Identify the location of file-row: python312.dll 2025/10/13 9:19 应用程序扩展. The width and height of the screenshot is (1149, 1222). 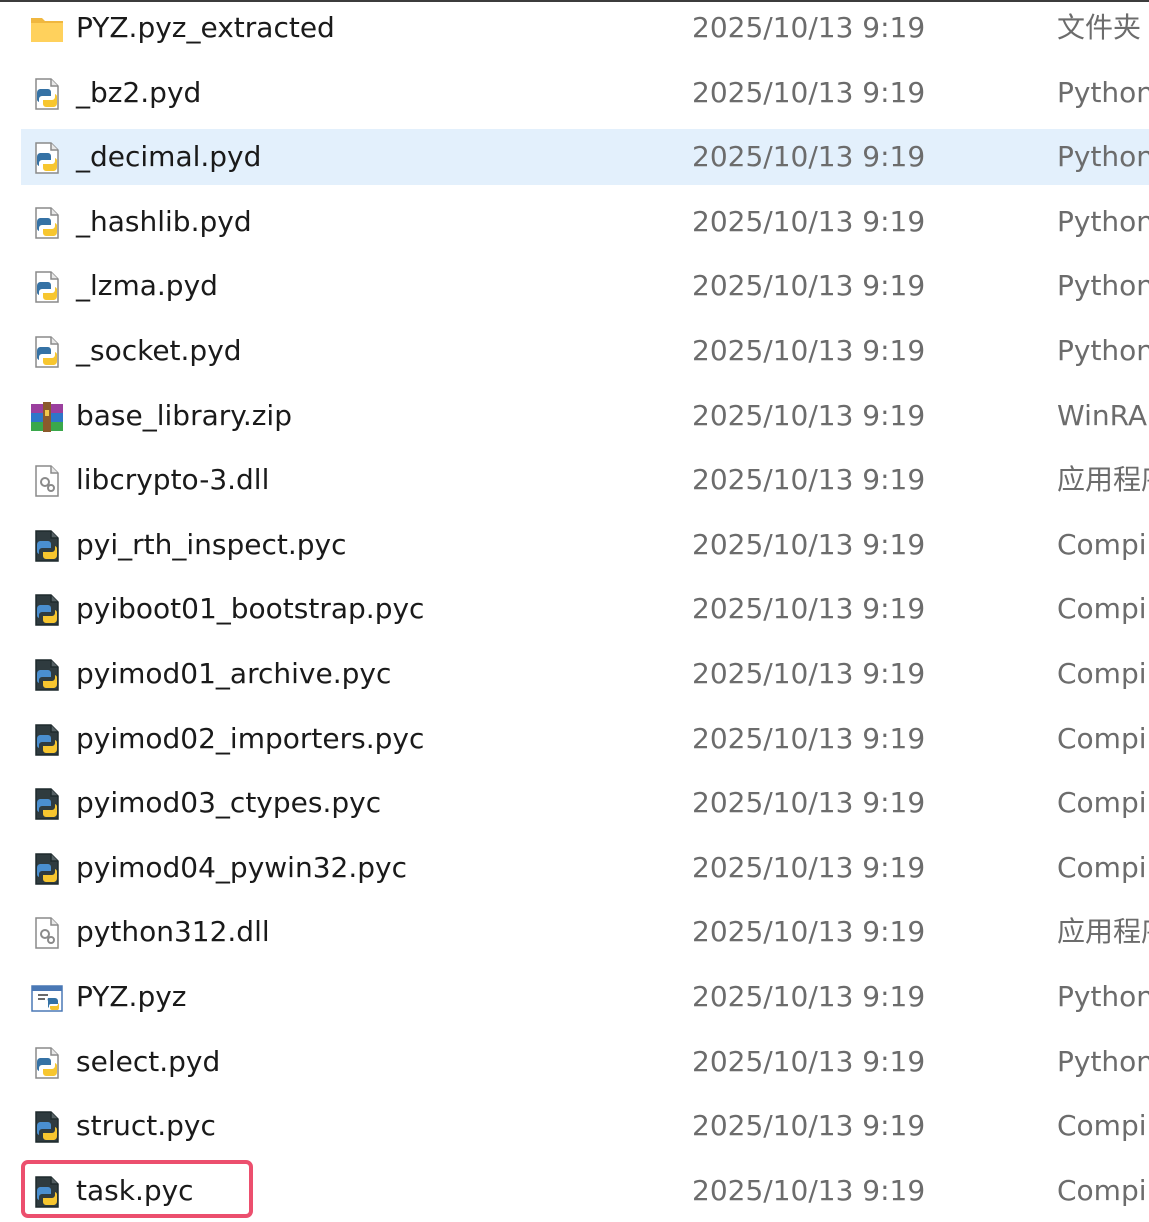
(585, 932).